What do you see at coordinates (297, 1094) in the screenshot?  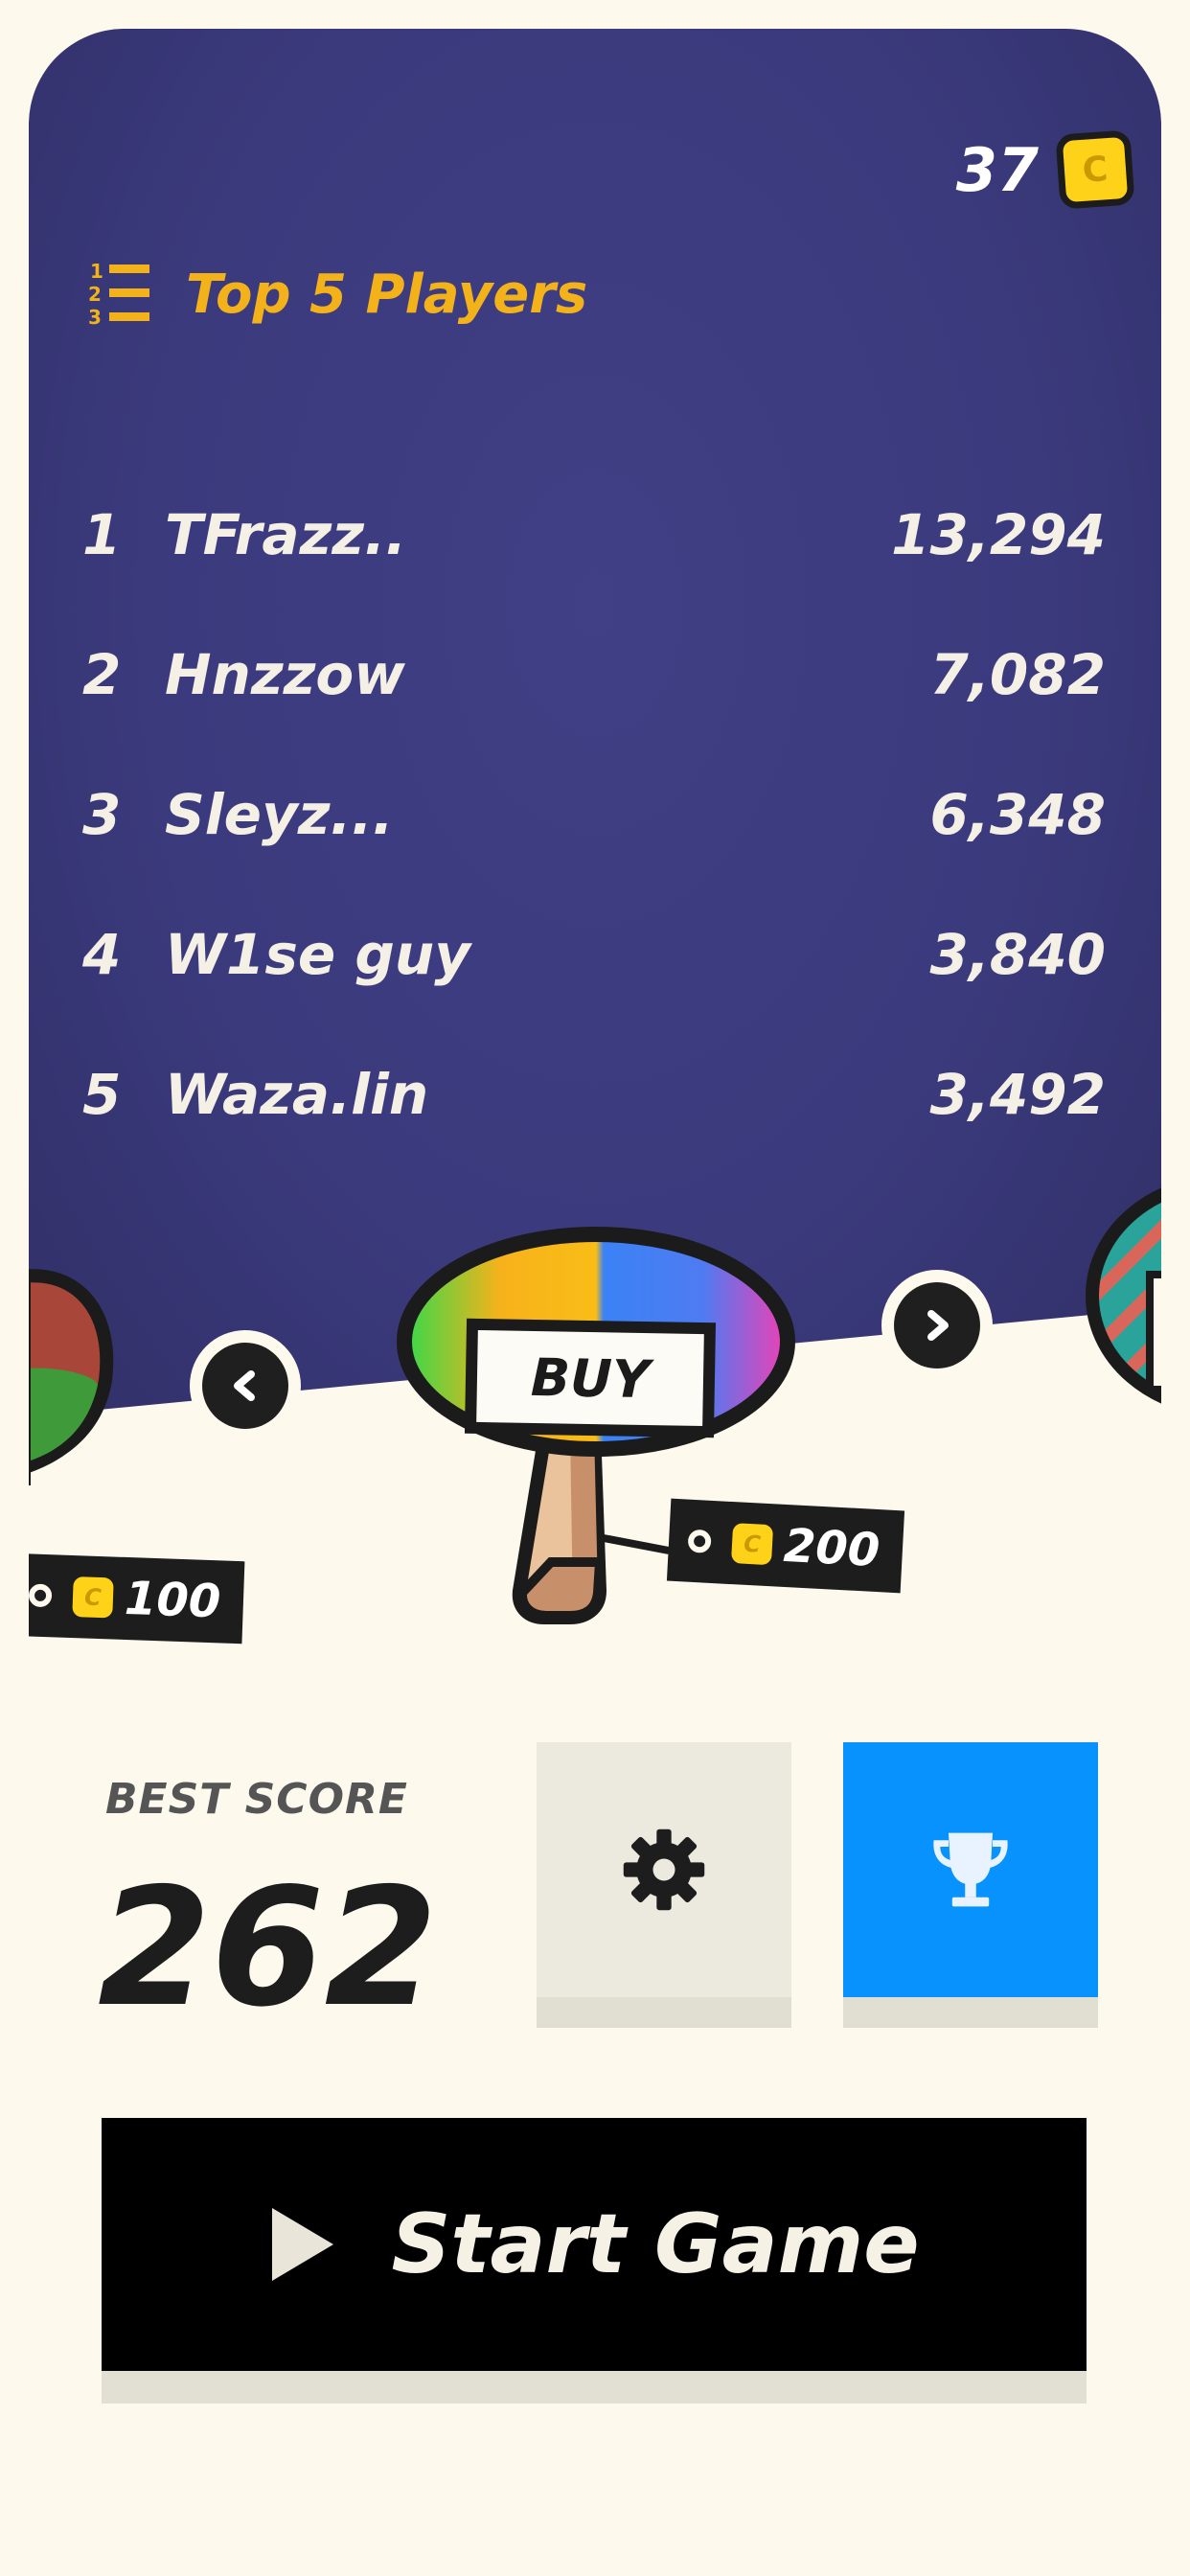 I see `player-name: Waza.lin` at bounding box center [297, 1094].